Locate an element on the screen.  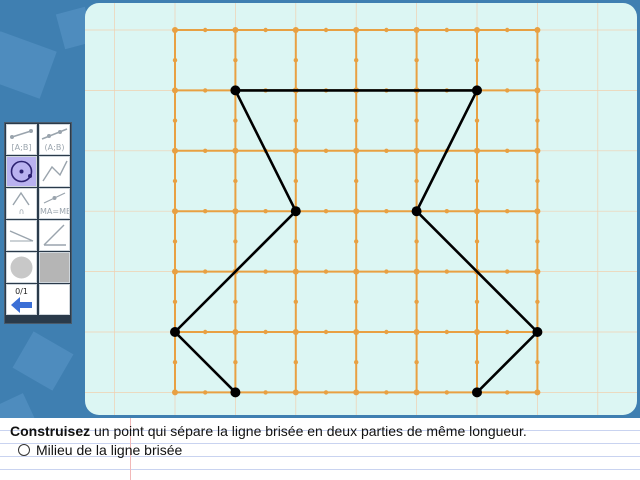
ruler-tool-icon is located at coordinates (21, 240).